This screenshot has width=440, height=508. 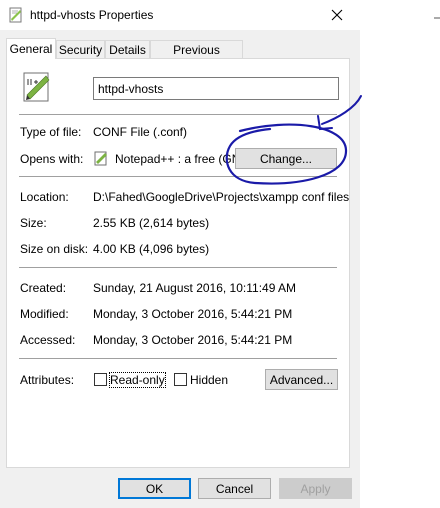 What do you see at coordinates (127, 49) in the screenshot?
I see `tab-details: Details` at bounding box center [127, 49].